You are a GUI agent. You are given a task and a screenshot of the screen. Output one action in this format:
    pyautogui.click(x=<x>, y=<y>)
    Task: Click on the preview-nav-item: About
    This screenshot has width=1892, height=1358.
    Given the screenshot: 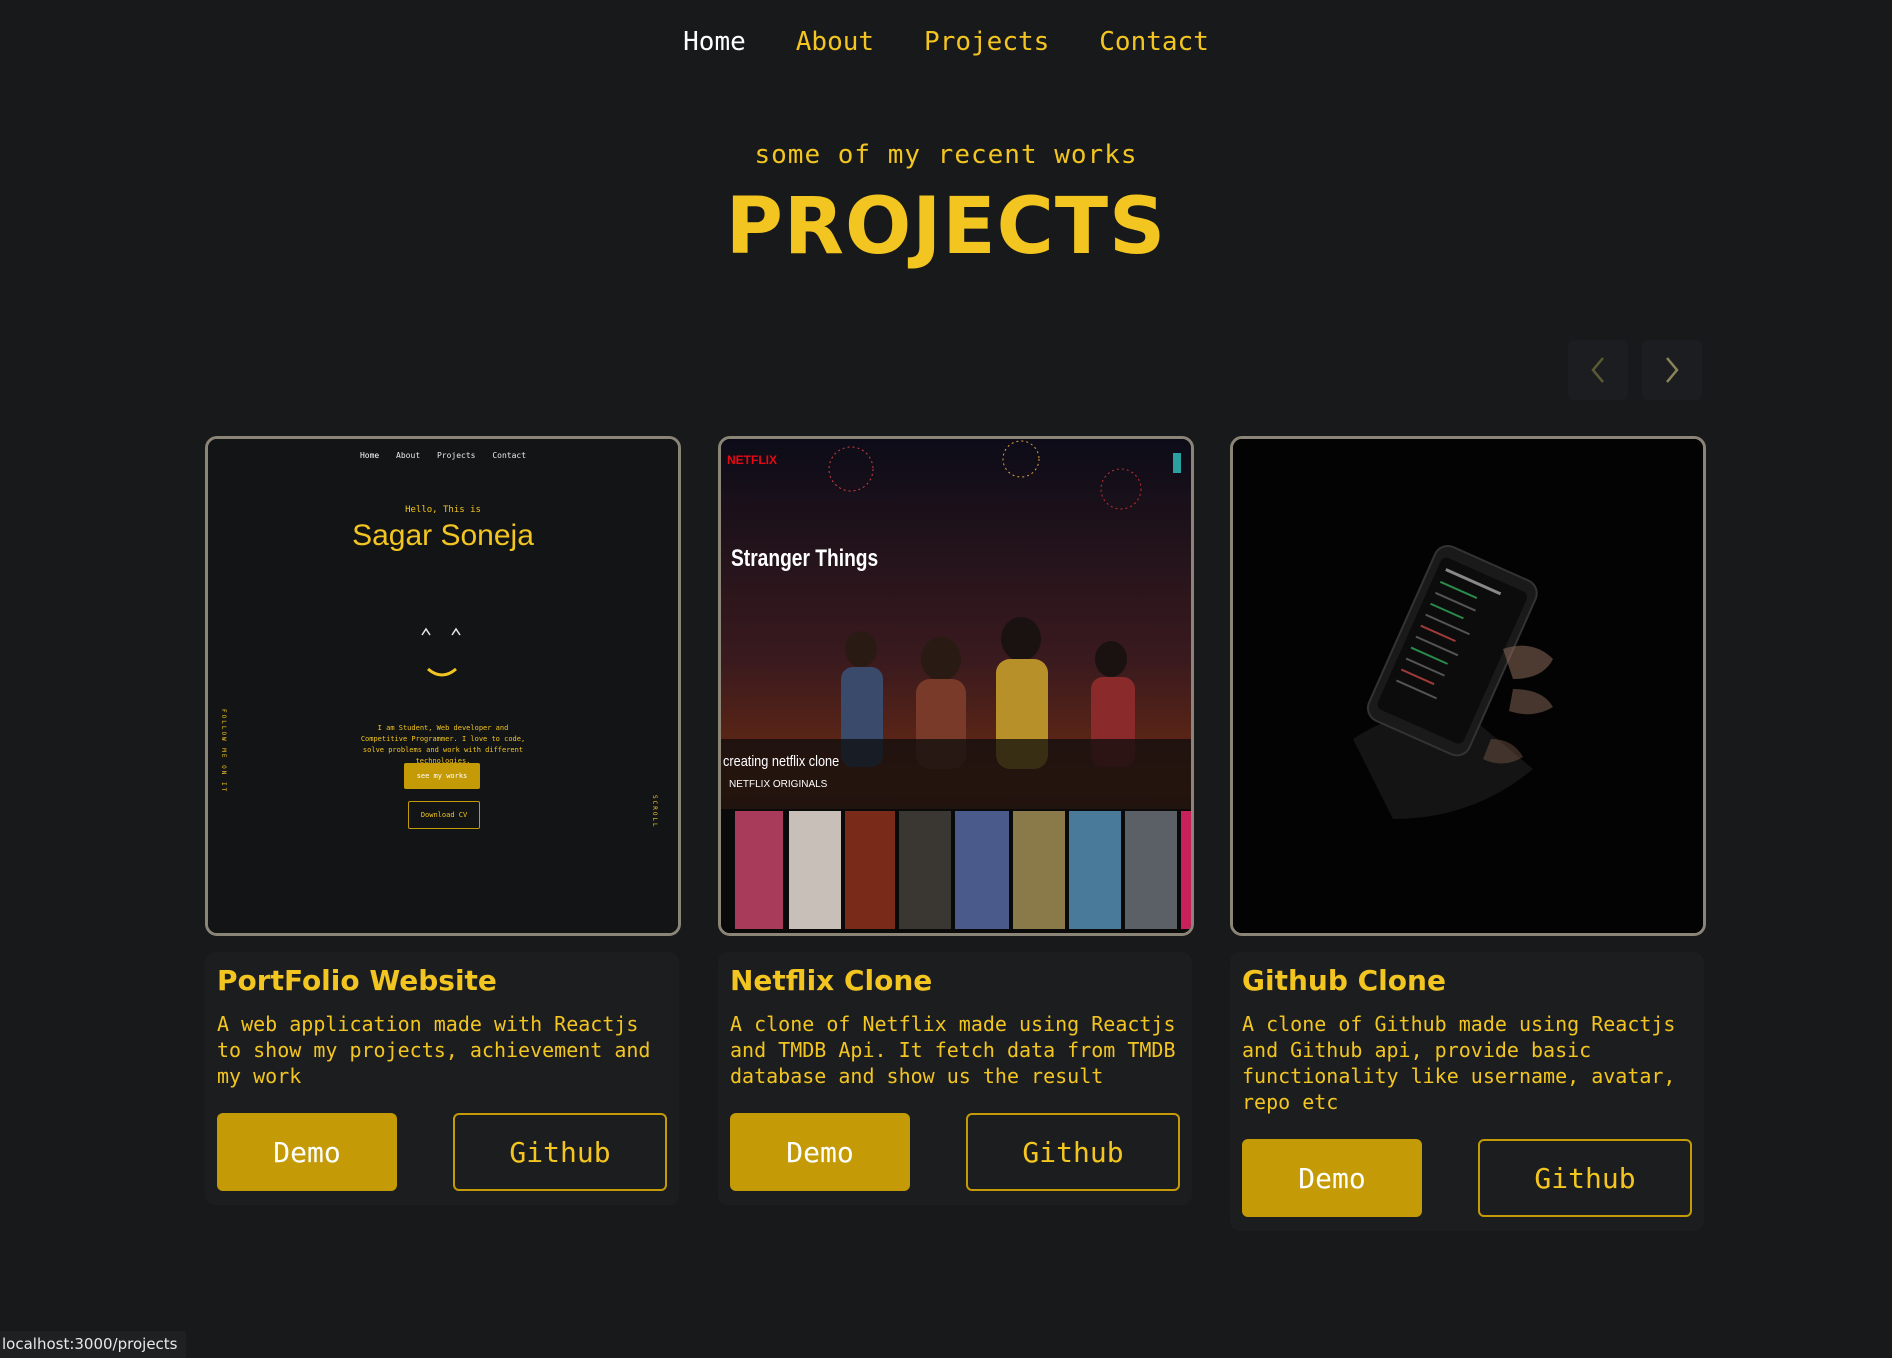 What is the action you would take?
    pyautogui.click(x=408, y=455)
    